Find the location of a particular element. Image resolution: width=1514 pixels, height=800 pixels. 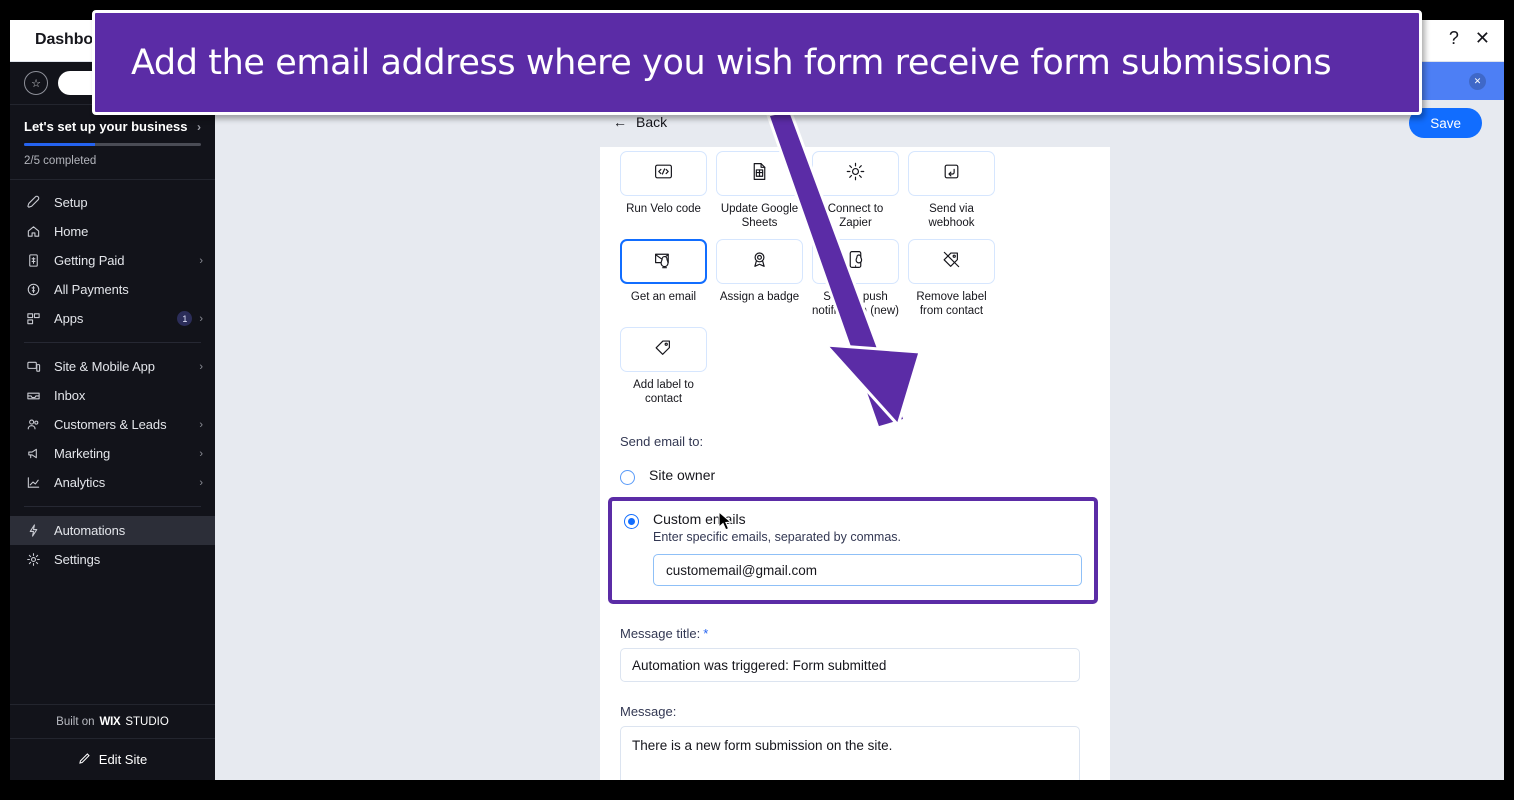

sidebar-item-setup: Setup is located at coordinates (112, 202).